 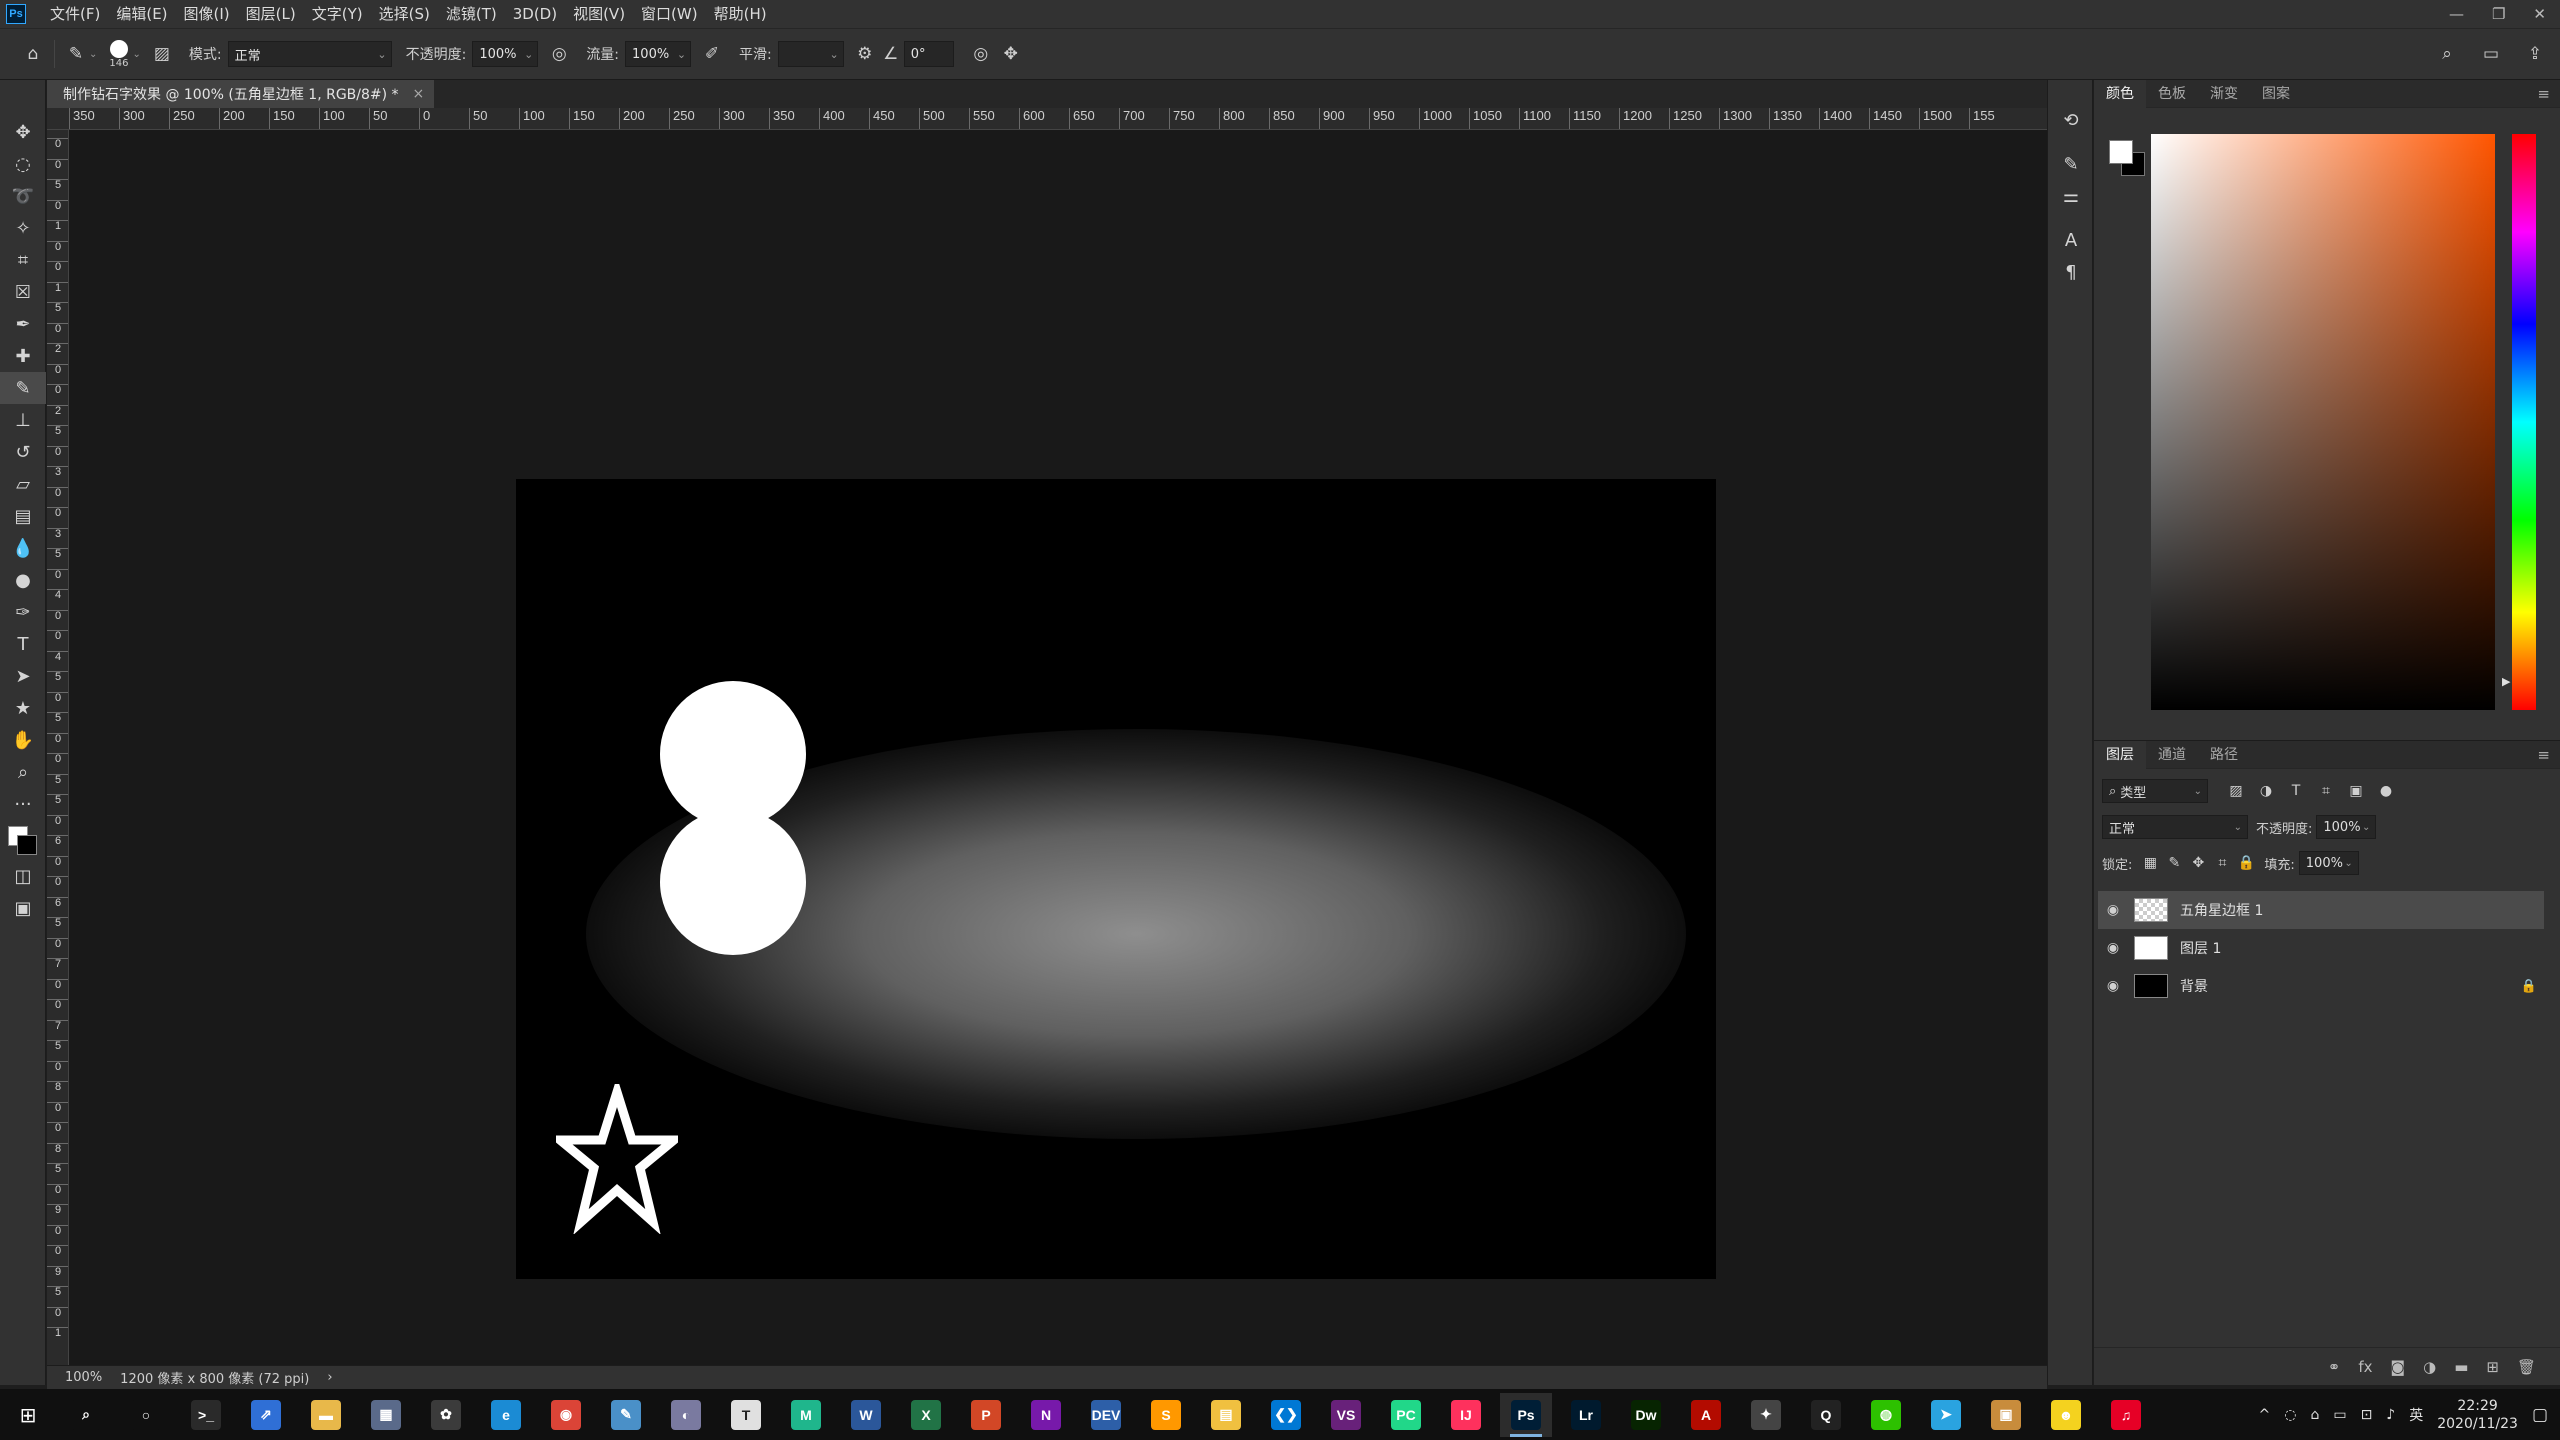 I want to click on hand-tool-icon: ✋, so click(x=23, y=740).